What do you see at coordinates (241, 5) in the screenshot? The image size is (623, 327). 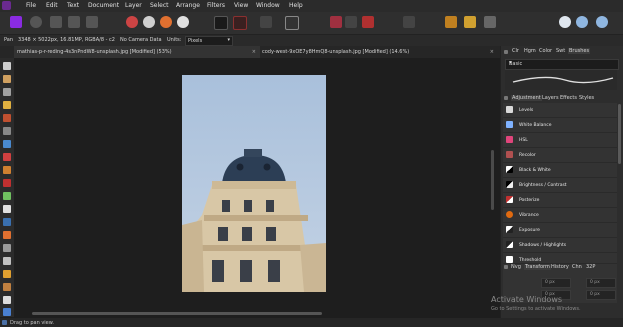 I see `menu-view: View` at bounding box center [241, 5].